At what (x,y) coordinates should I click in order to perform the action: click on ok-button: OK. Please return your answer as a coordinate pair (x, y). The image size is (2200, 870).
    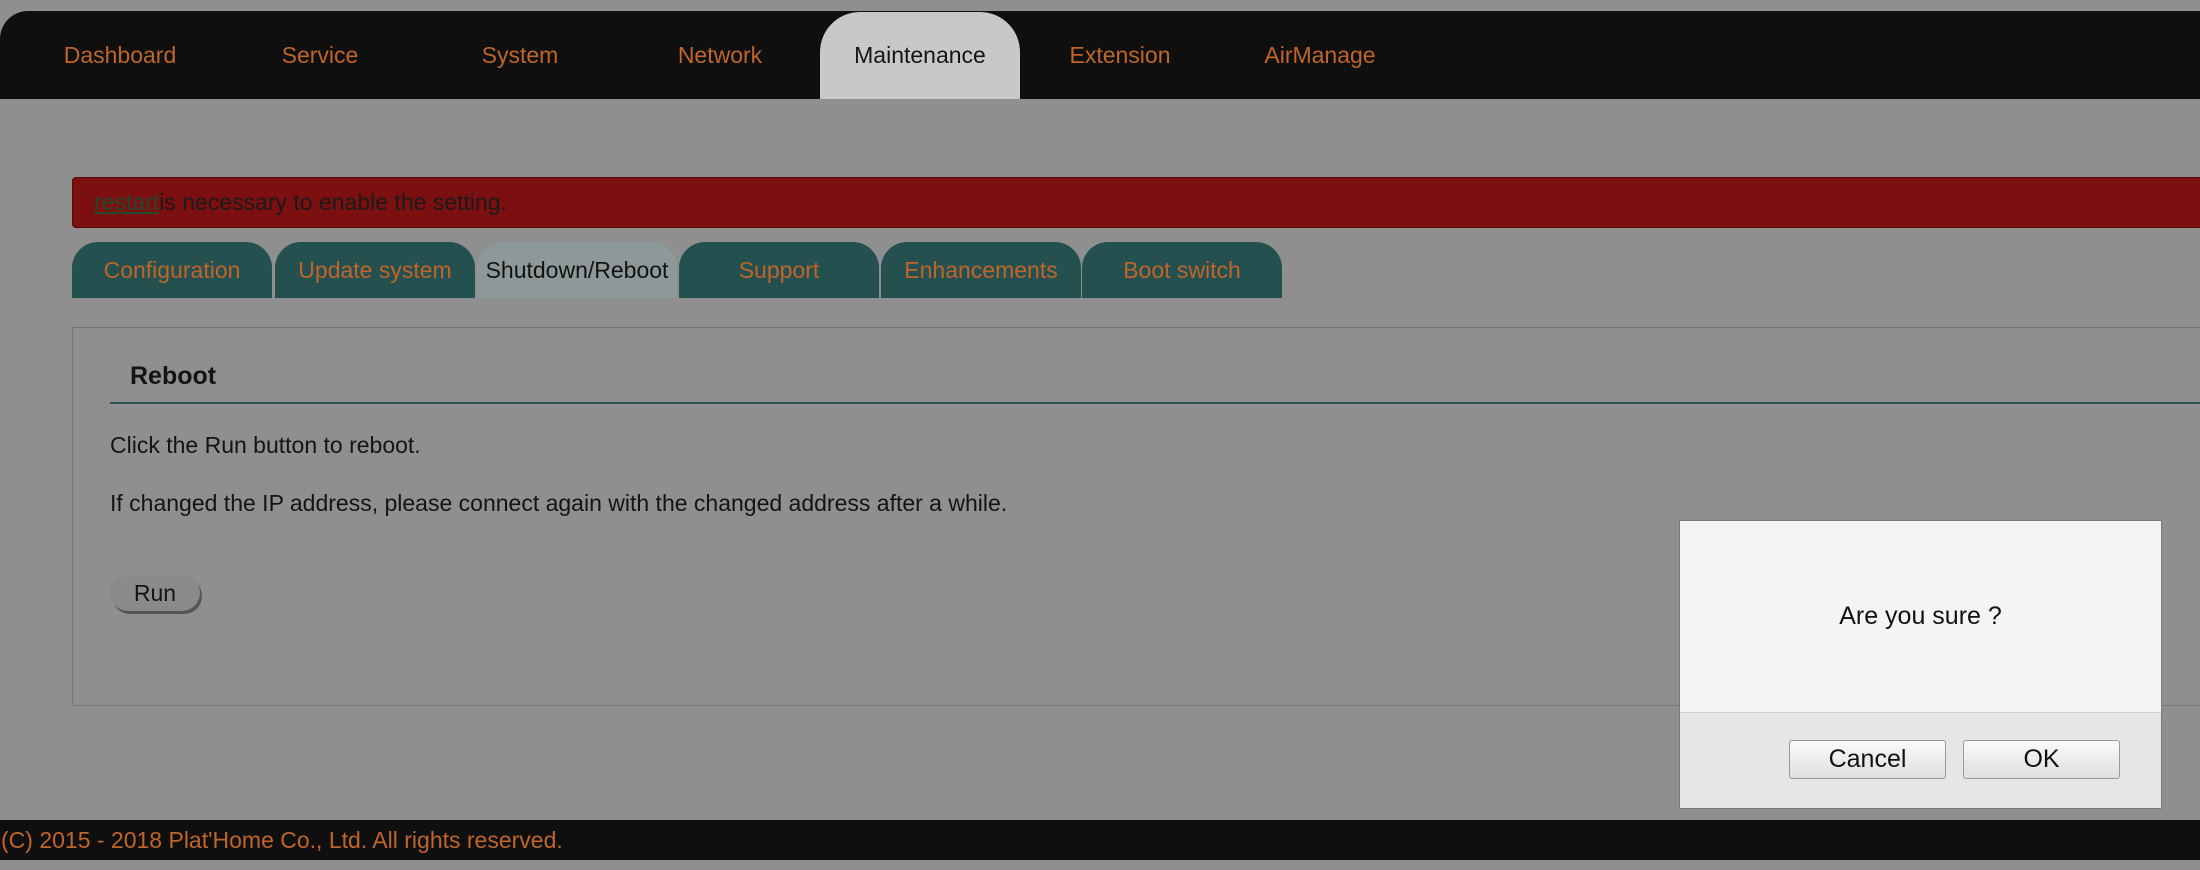
    Looking at the image, I should click on (2041, 759).